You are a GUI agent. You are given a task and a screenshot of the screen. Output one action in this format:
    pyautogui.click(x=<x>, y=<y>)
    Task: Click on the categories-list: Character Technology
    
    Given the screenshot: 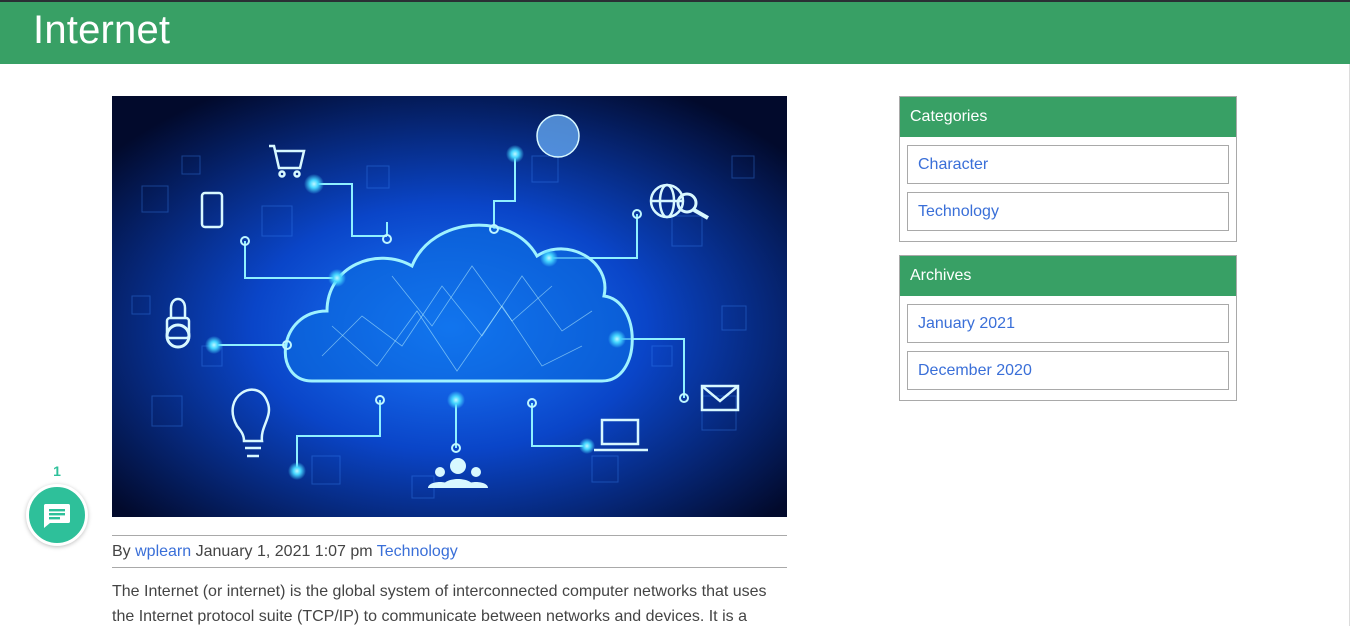 What is the action you would take?
    pyautogui.click(x=1068, y=189)
    